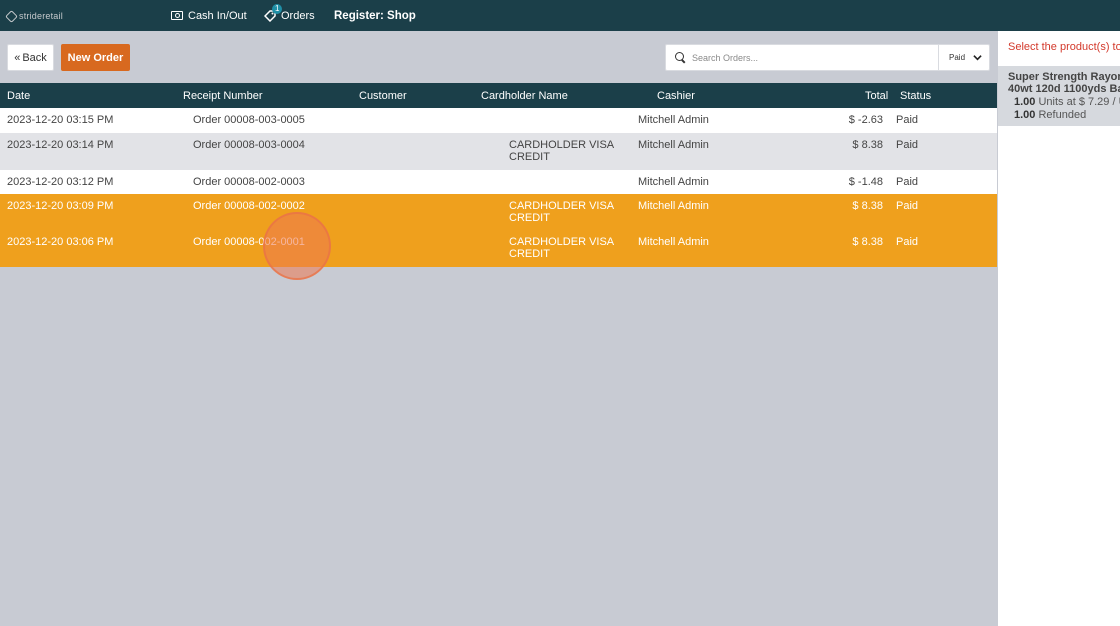 The image size is (1120, 626). I want to click on double-chevron-left-icon: «, so click(17, 57).